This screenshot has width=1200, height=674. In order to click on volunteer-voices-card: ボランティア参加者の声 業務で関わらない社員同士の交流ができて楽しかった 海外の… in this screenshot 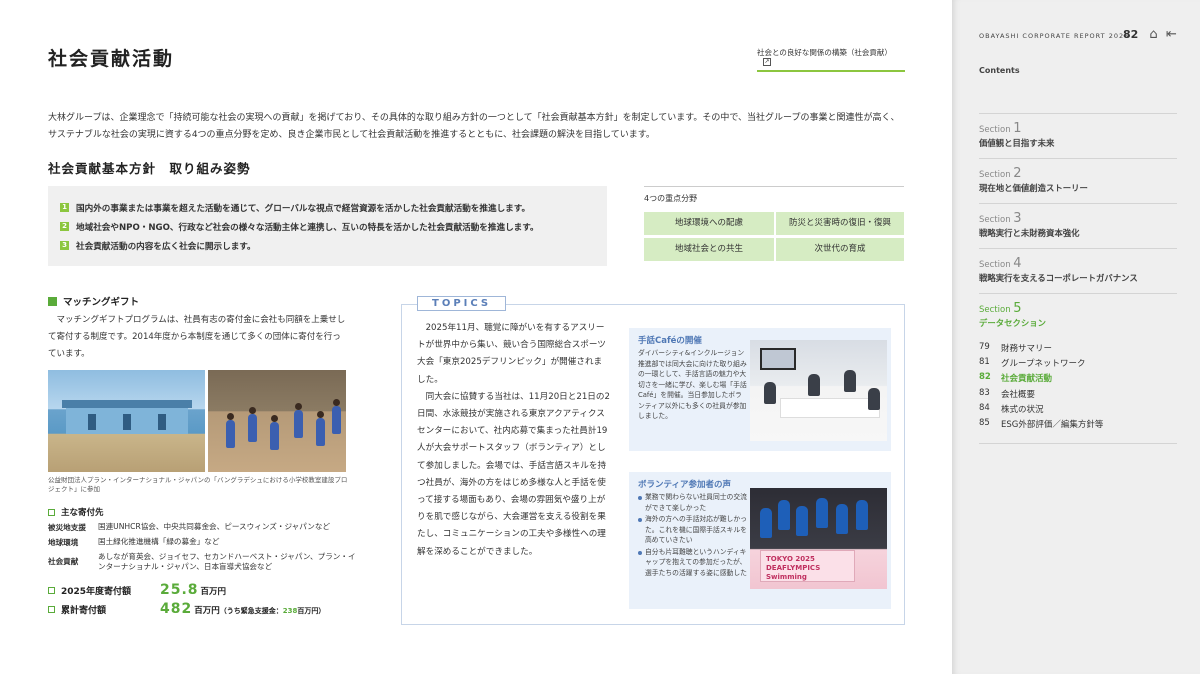, I will do `click(760, 540)`.